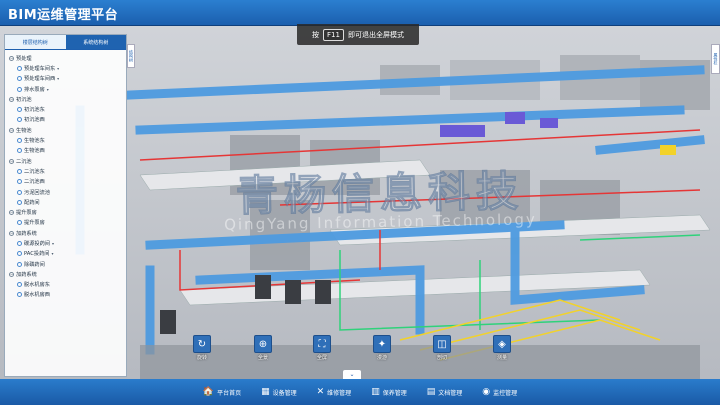 The height and width of the screenshot is (405, 720). Describe the element at coordinates (505, 393) in the screenshot. I see `nav-label: 监控管理` at that location.